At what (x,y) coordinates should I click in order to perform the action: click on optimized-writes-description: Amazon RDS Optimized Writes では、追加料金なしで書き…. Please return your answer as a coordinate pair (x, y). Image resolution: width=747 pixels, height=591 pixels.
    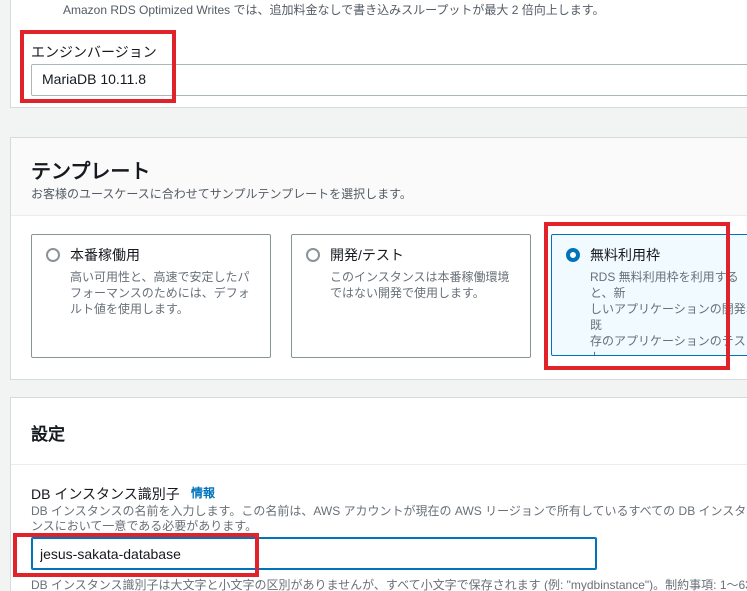
    Looking at the image, I should click on (334, 10).